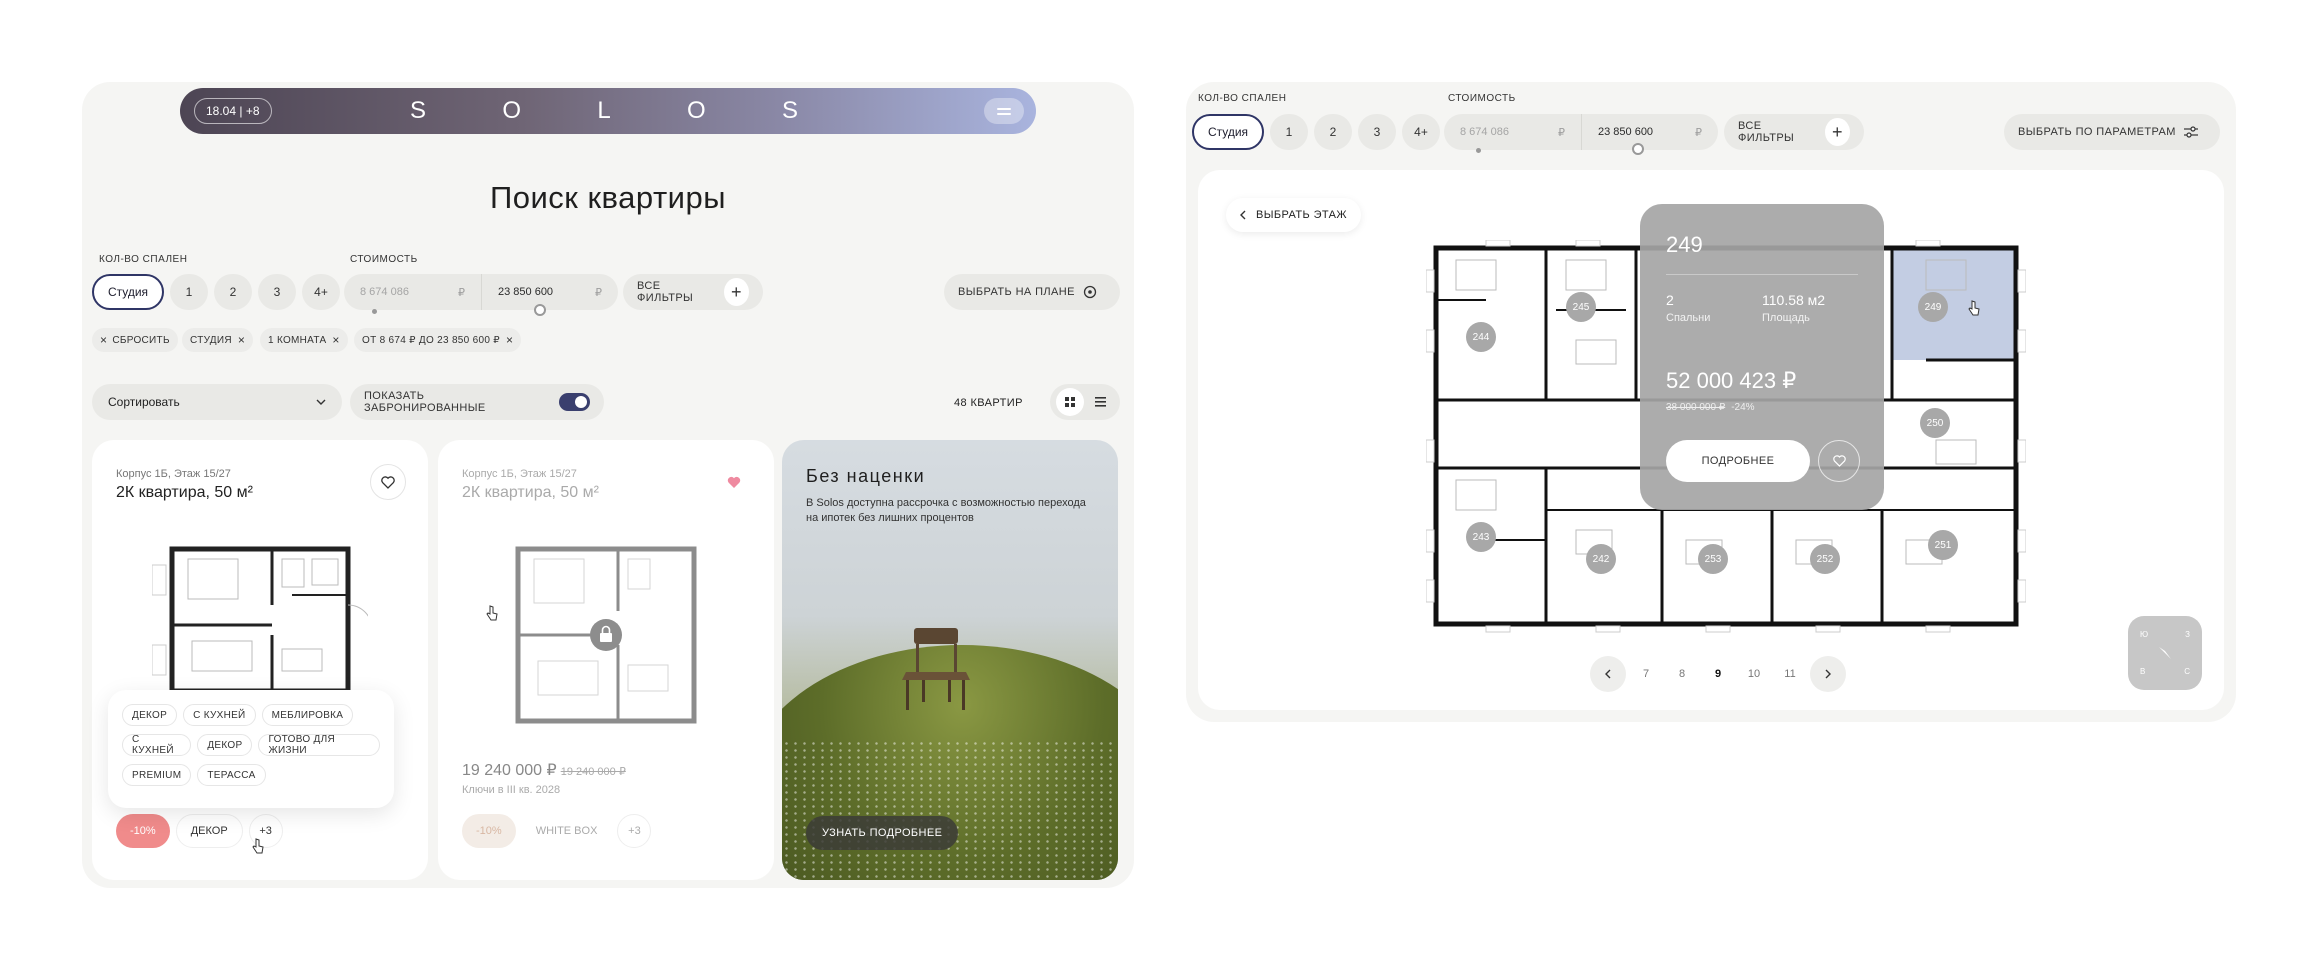  I want to click on next-floor-button, so click(1828, 674).